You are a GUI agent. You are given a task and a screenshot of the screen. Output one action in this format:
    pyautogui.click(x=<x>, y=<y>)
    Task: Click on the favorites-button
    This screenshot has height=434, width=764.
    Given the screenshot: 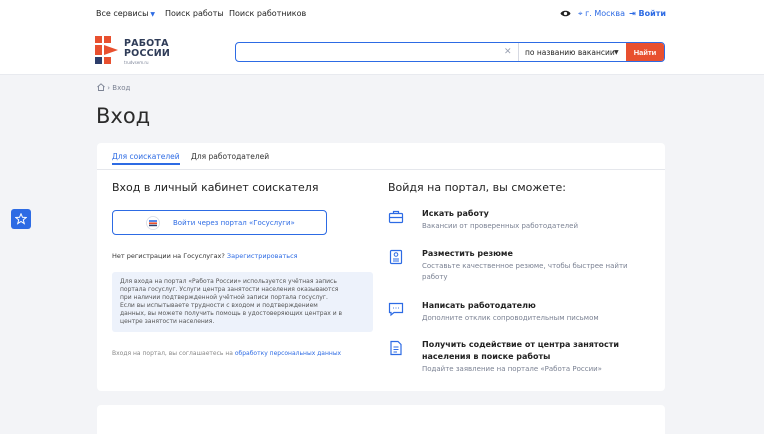 What is the action you would take?
    pyautogui.click(x=21, y=219)
    